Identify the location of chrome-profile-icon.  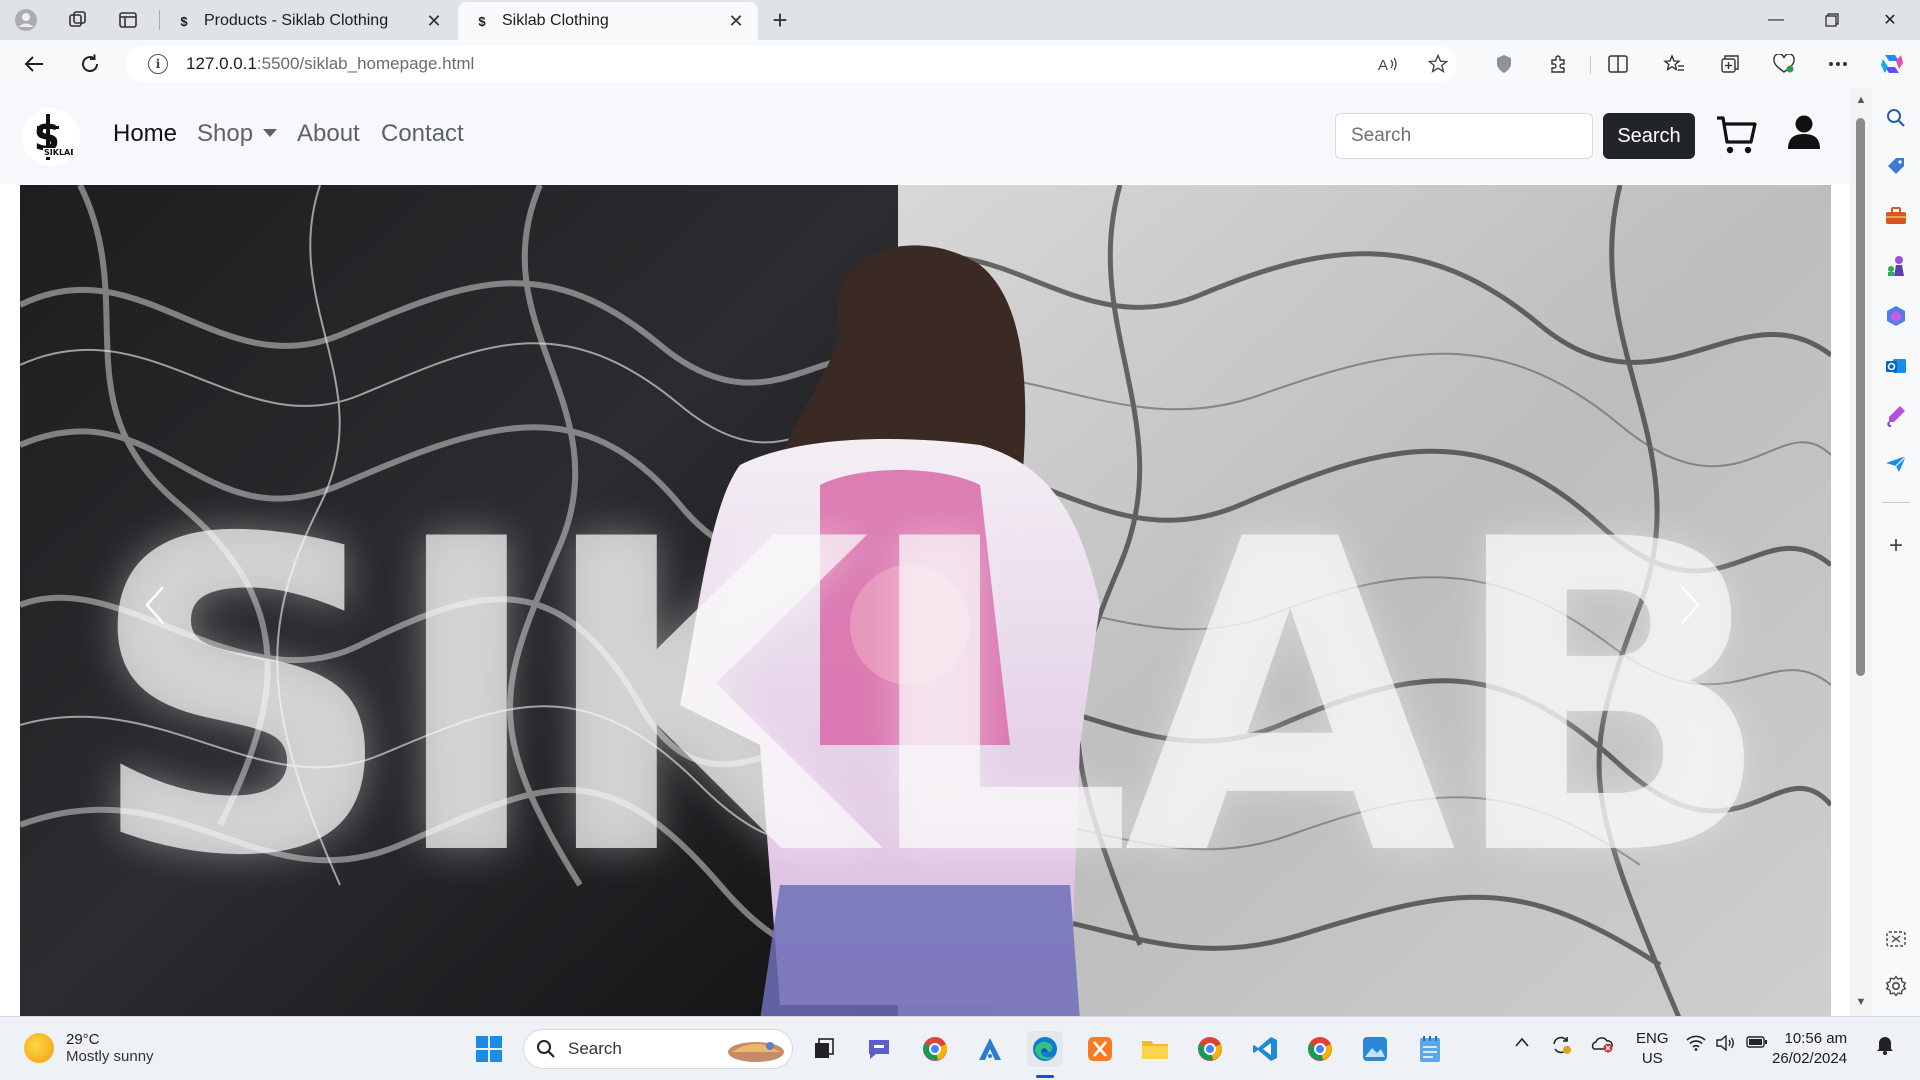
(935, 1049).